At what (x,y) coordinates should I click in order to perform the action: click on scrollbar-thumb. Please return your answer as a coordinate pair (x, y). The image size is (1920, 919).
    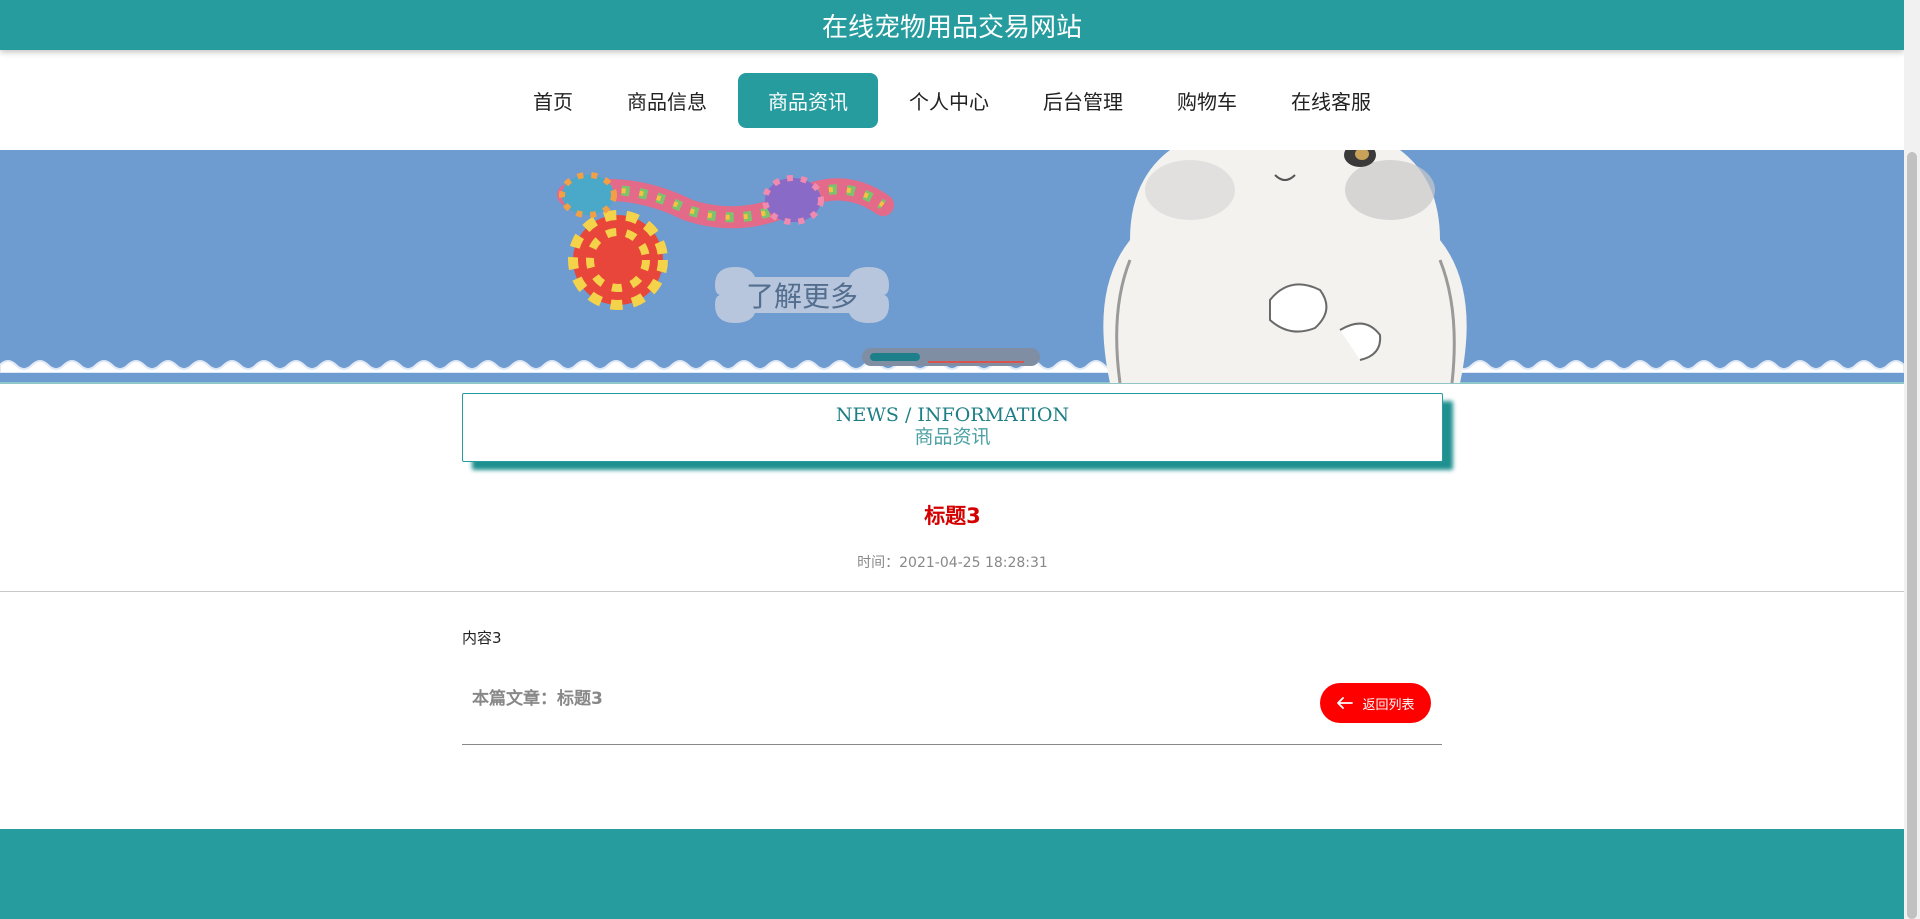
    Looking at the image, I should click on (1912, 535).